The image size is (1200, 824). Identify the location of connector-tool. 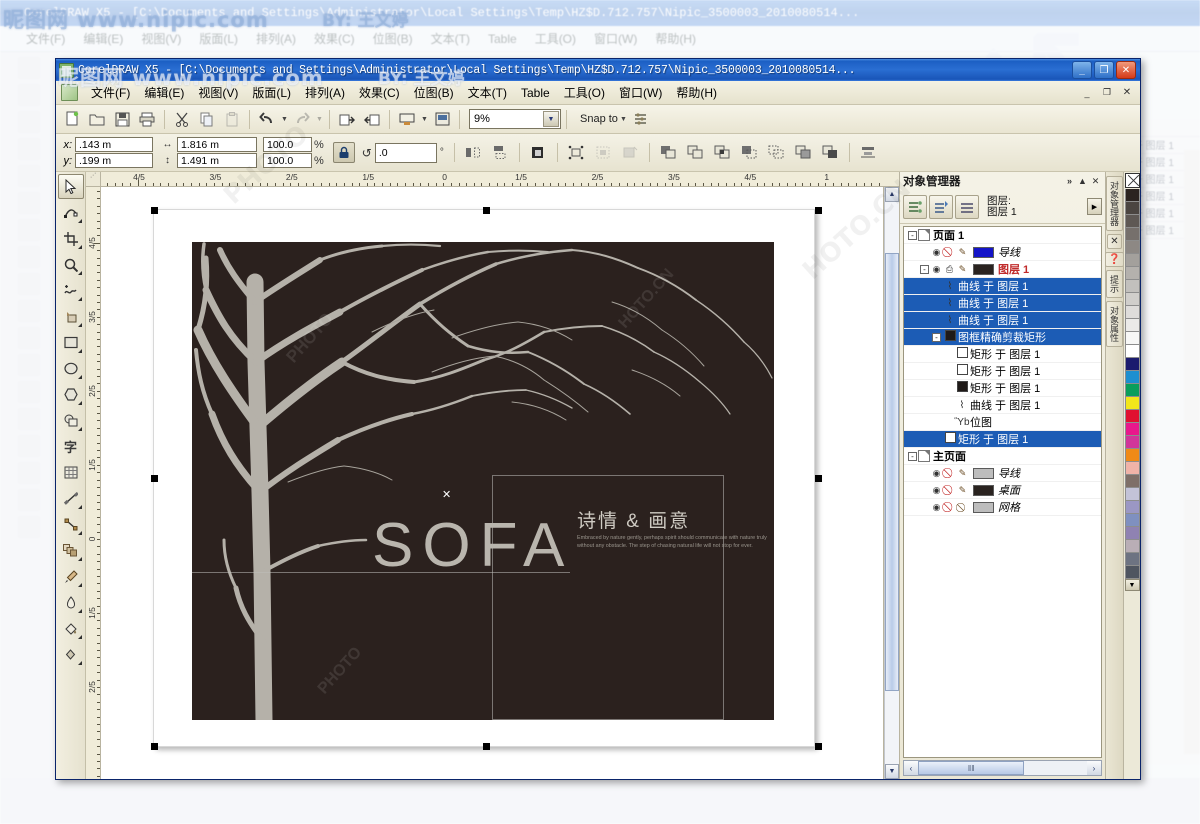
(71, 524).